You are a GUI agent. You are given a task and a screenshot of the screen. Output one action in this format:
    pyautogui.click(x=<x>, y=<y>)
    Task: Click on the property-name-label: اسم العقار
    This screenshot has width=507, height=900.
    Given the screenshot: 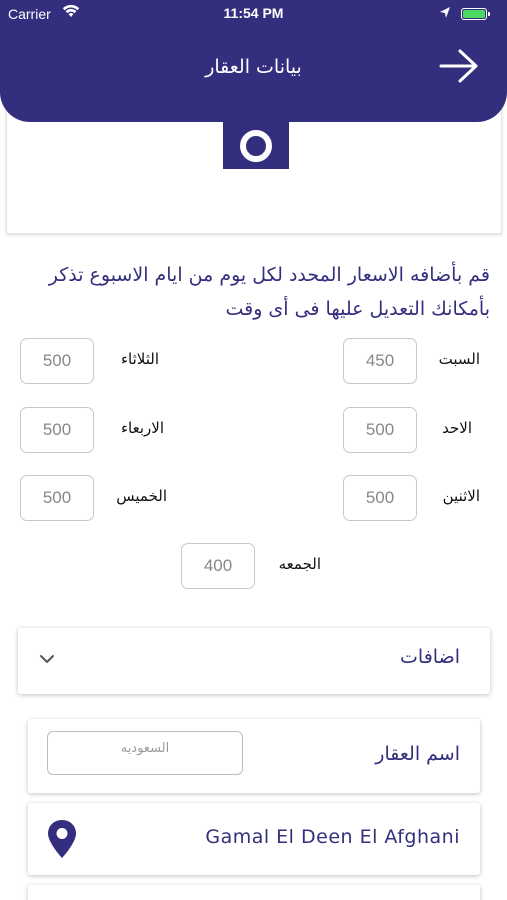 What is the action you would take?
    pyautogui.click(x=417, y=754)
    